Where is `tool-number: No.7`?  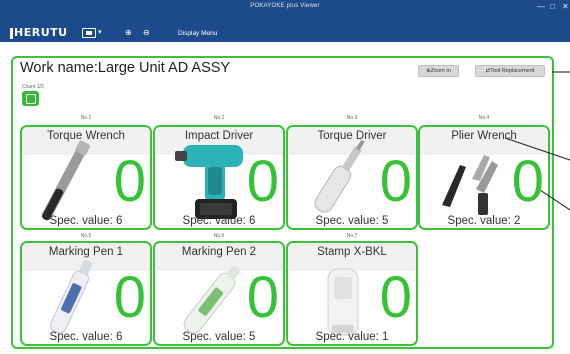
tool-number: No.7 is located at coordinates (352, 236).